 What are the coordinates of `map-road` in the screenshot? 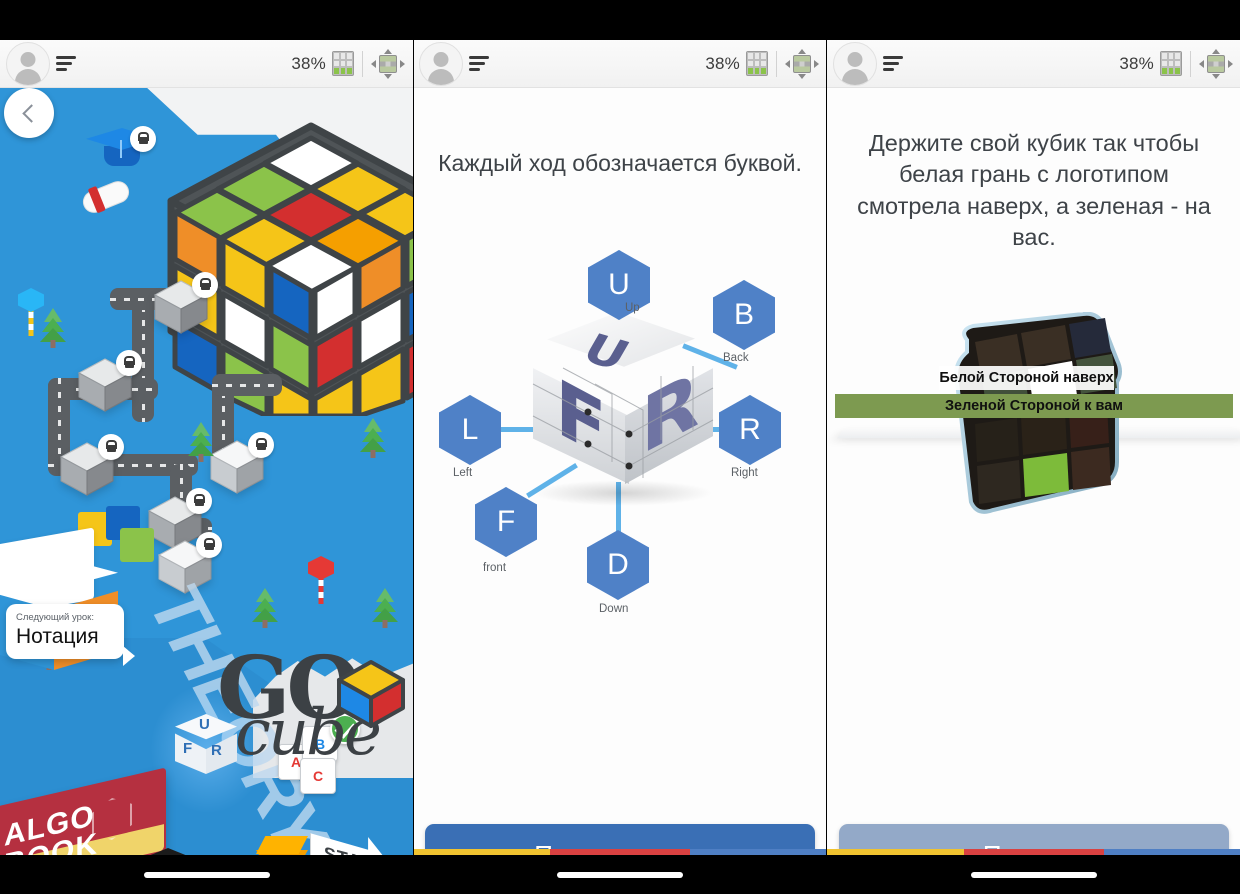 It's located at (247, 385).